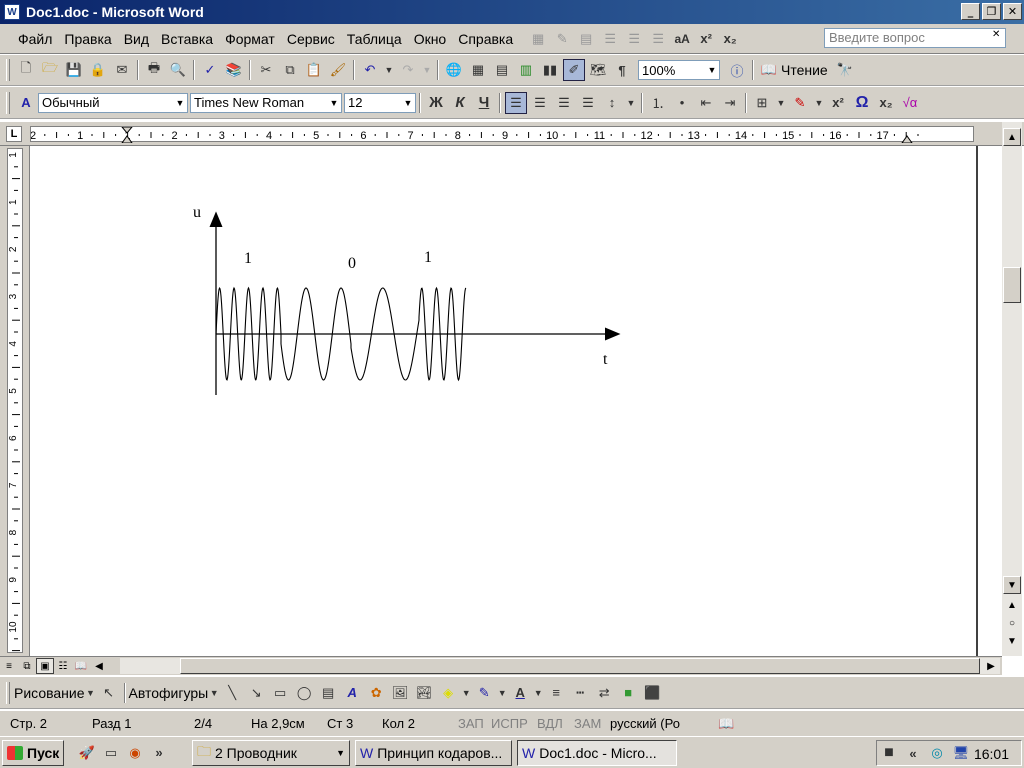 The height and width of the screenshot is (768, 1024). Describe the element at coordinates (12, 12) in the screenshot. I see `word-doc-icon: W` at that location.